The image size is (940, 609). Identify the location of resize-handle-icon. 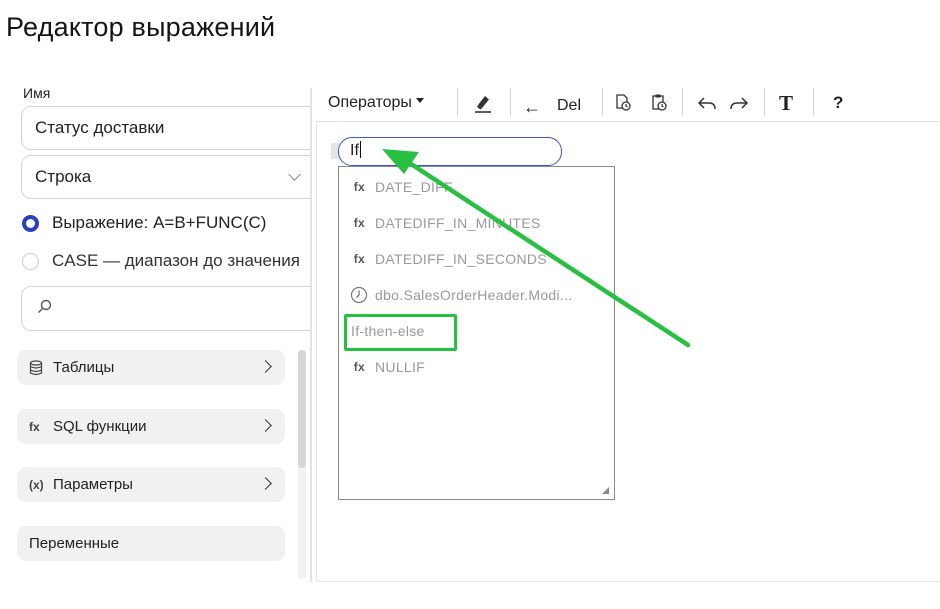
(605, 490).